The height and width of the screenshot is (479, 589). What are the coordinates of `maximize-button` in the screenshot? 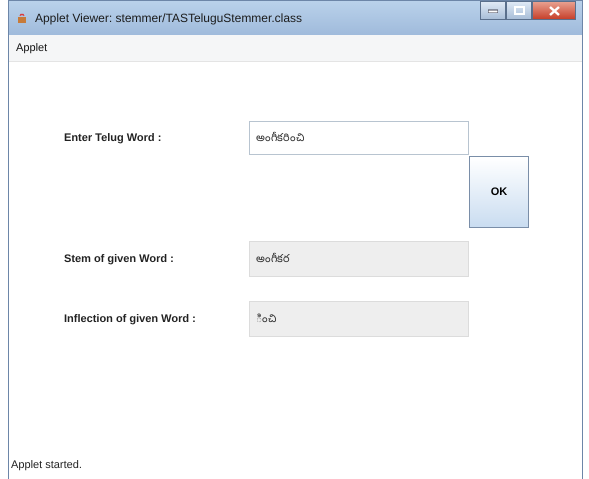 It's located at (519, 10).